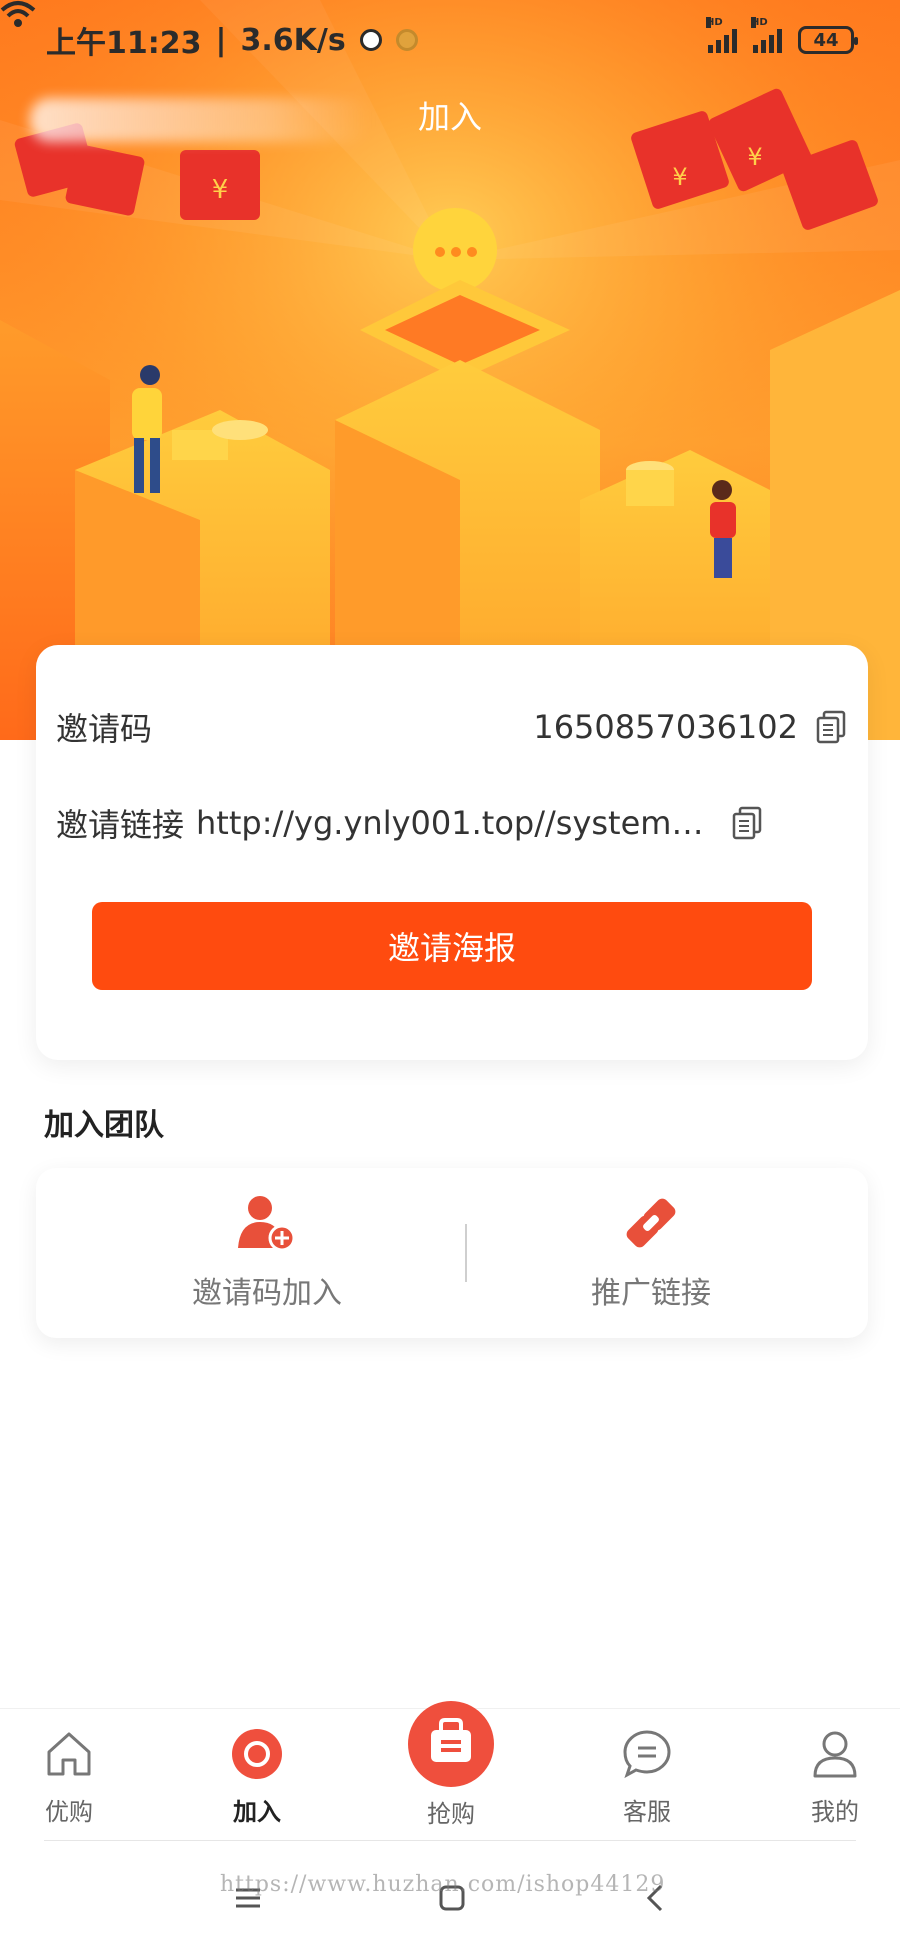 This screenshot has height=1950, width=900. I want to click on signal-icon: HD, so click(721, 35).